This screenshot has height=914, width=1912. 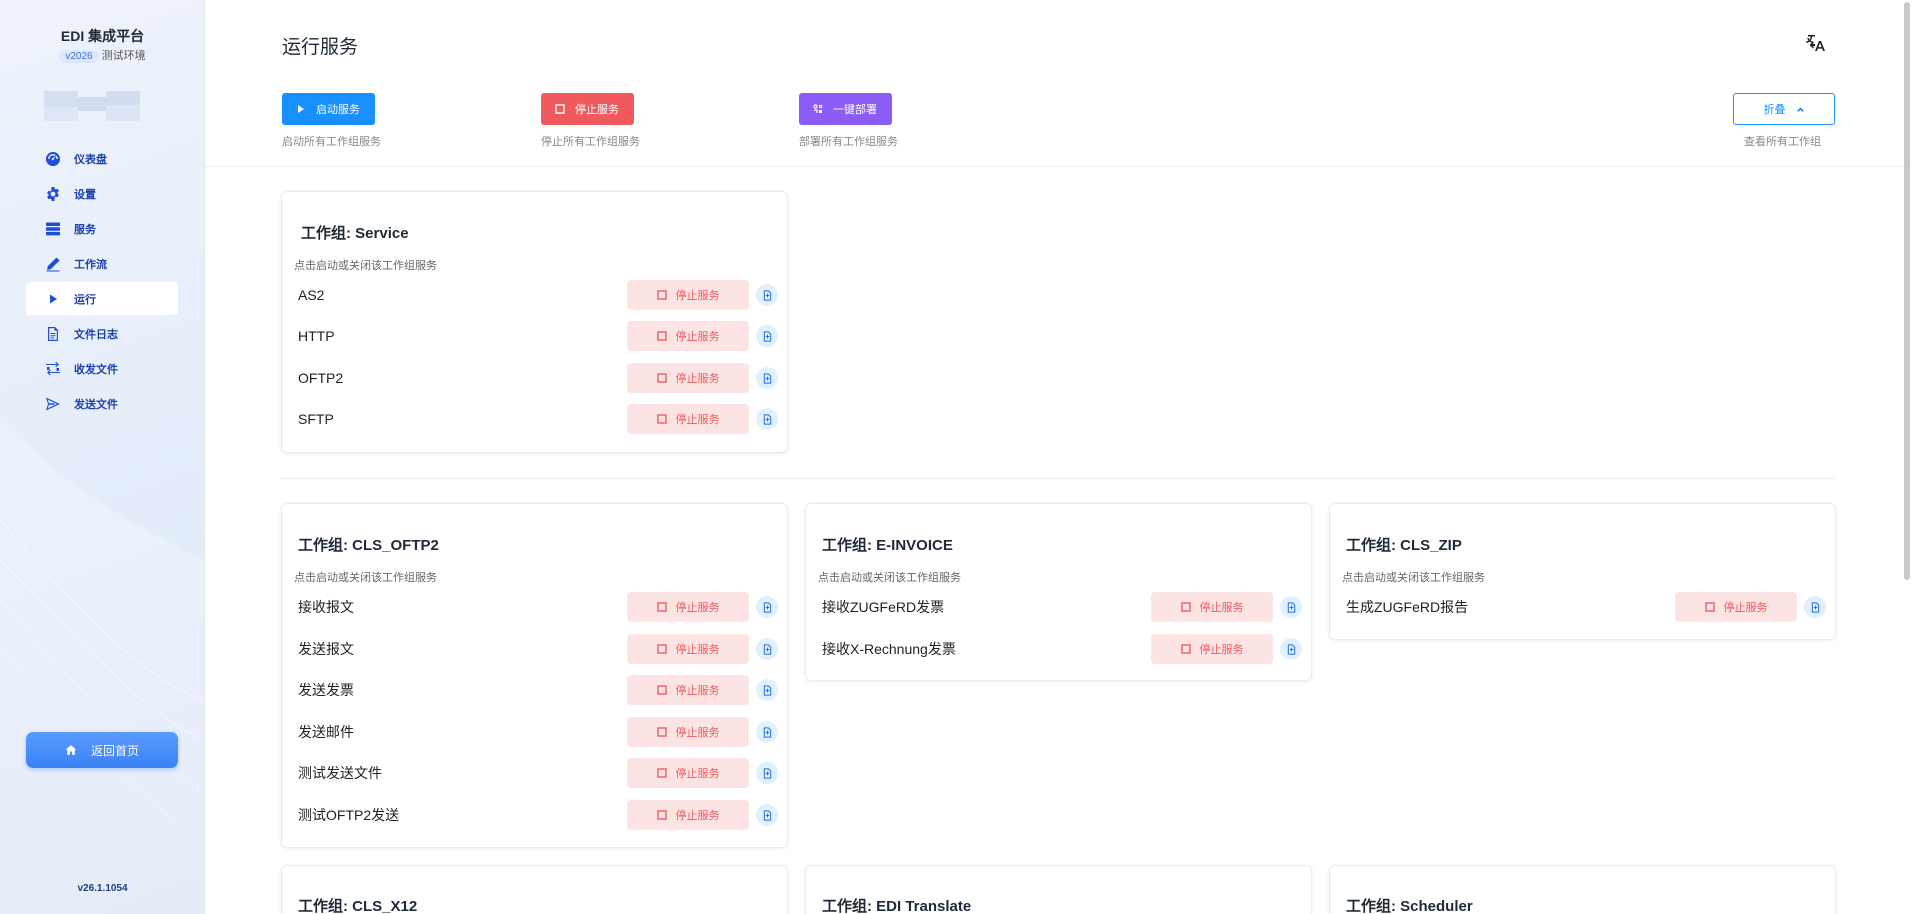 What do you see at coordinates (96, 404) in the screenshot?
I see `sidebar-item-label: 发送文件` at bounding box center [96, 404].